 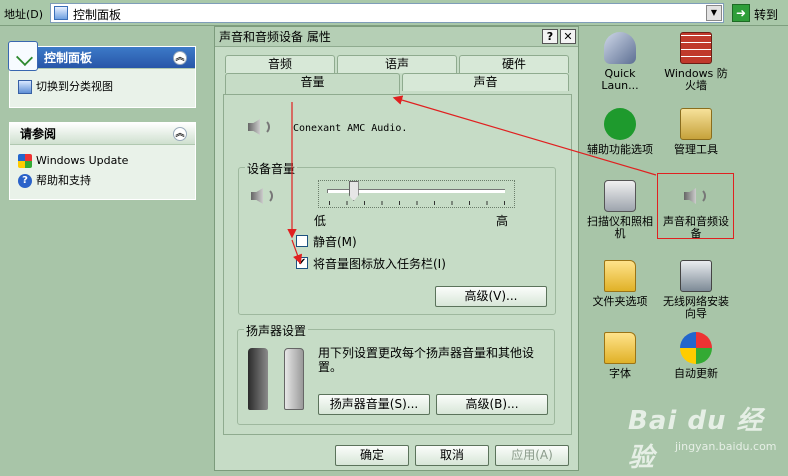 I want to click on arrow-to-tray-checkbox, so click(x=297, y=252).